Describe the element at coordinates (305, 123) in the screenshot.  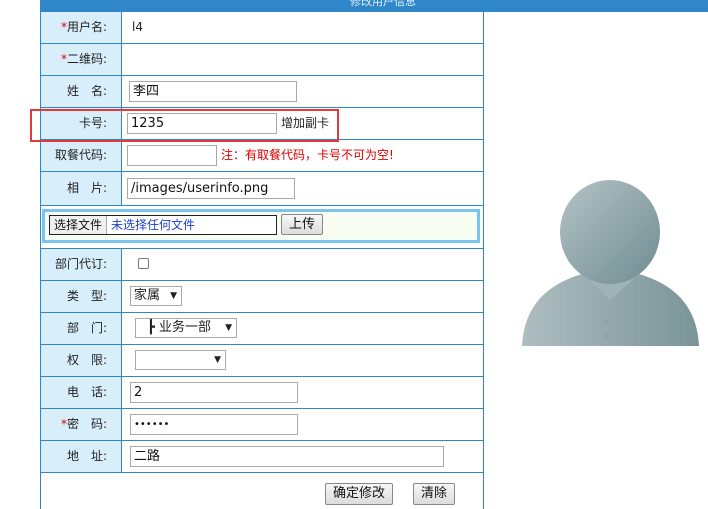
I see `add-secondary-card-link: 增加副卡` at that location.